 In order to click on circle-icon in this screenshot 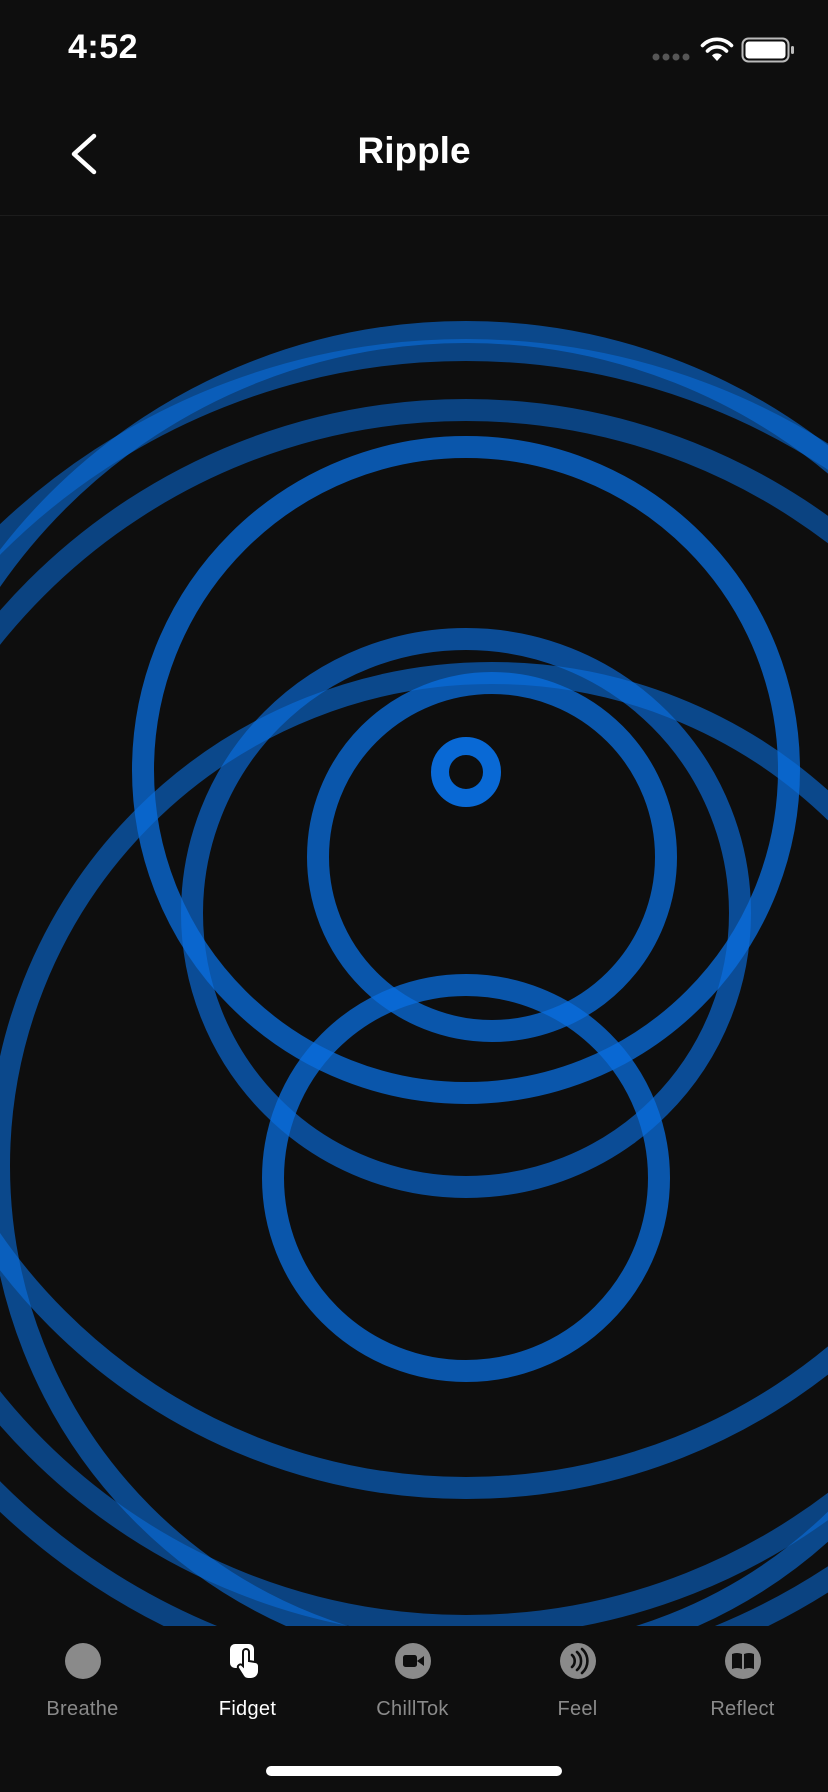, I will do `click(83, 1661)`.